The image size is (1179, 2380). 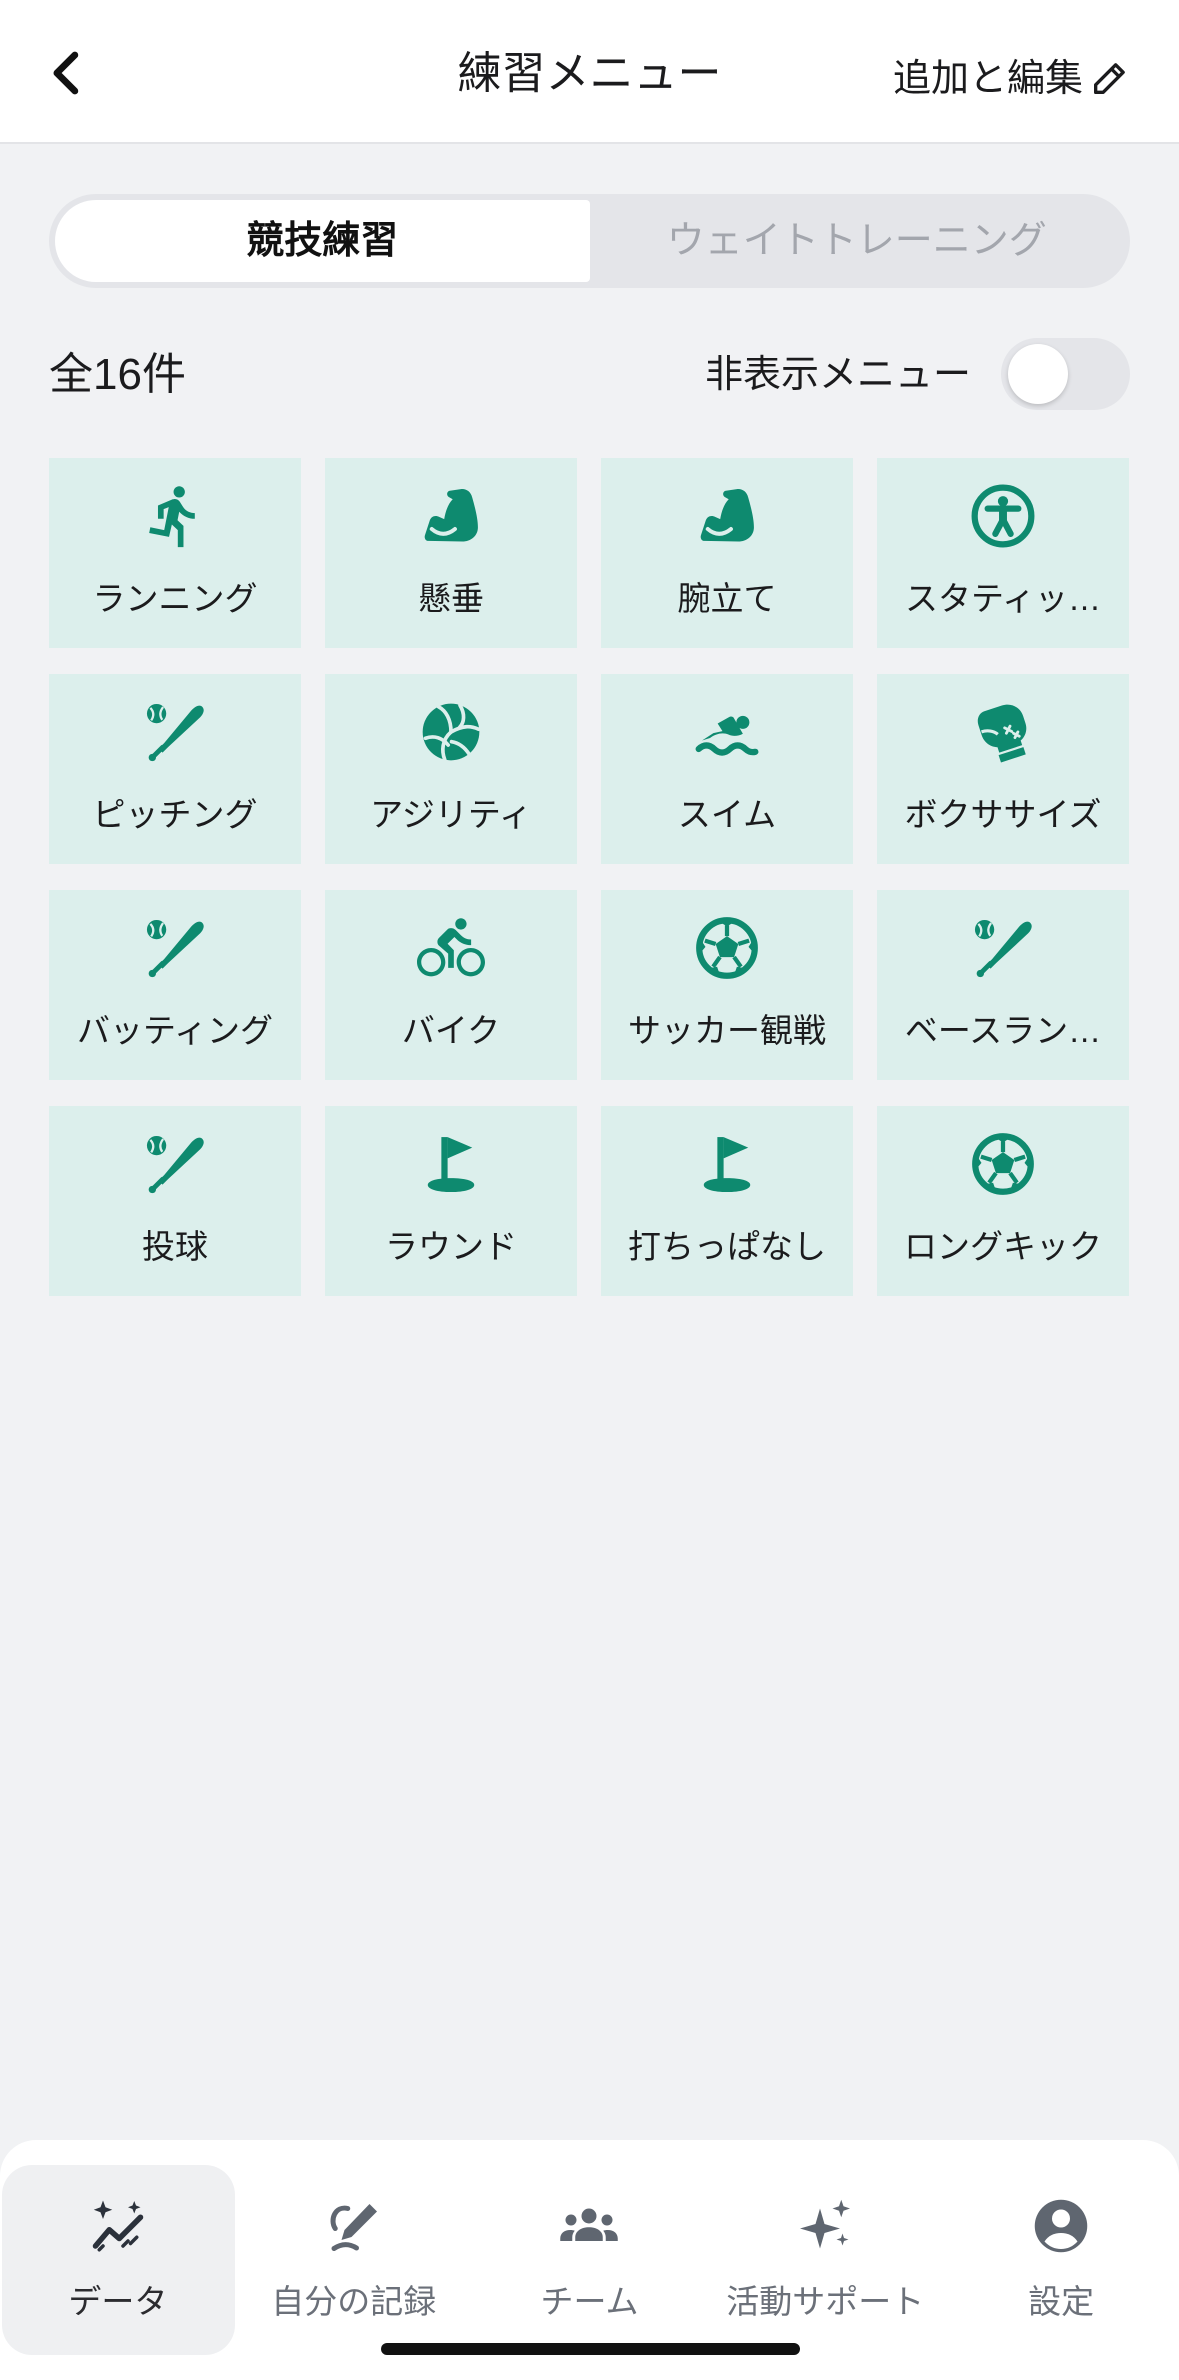 I want to click on menu-tile-running: ランニング, so click(x=175, y=553).